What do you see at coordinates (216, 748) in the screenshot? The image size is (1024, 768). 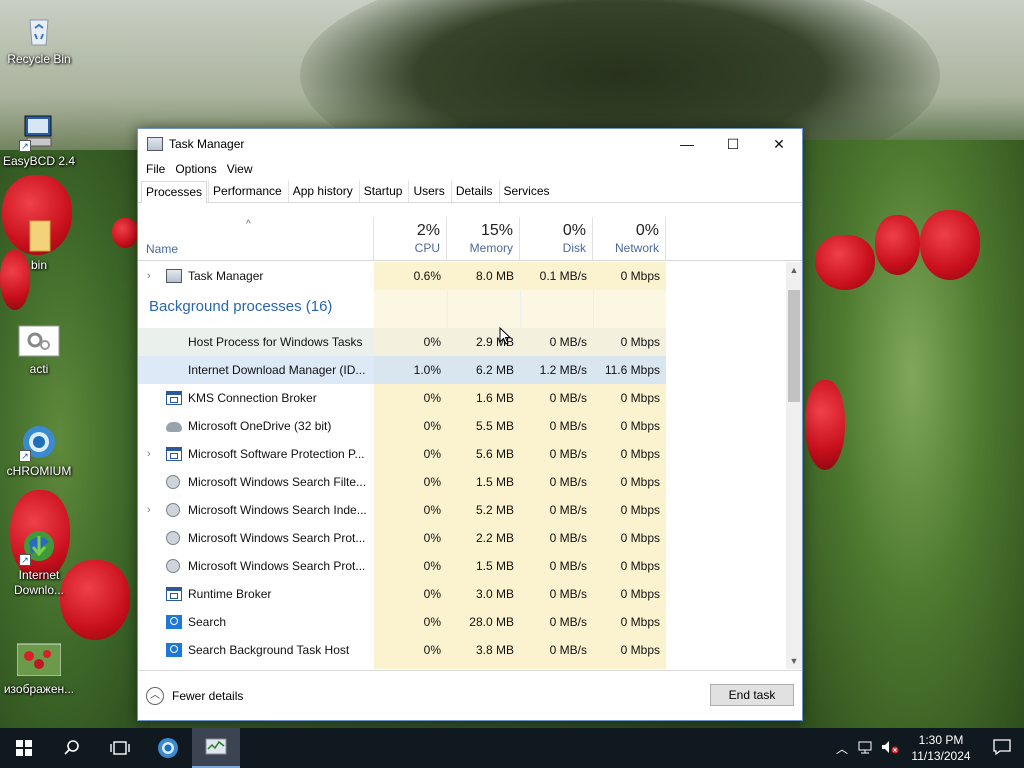 I see `taskbar-task-manager` at bounding box center [216, 748].